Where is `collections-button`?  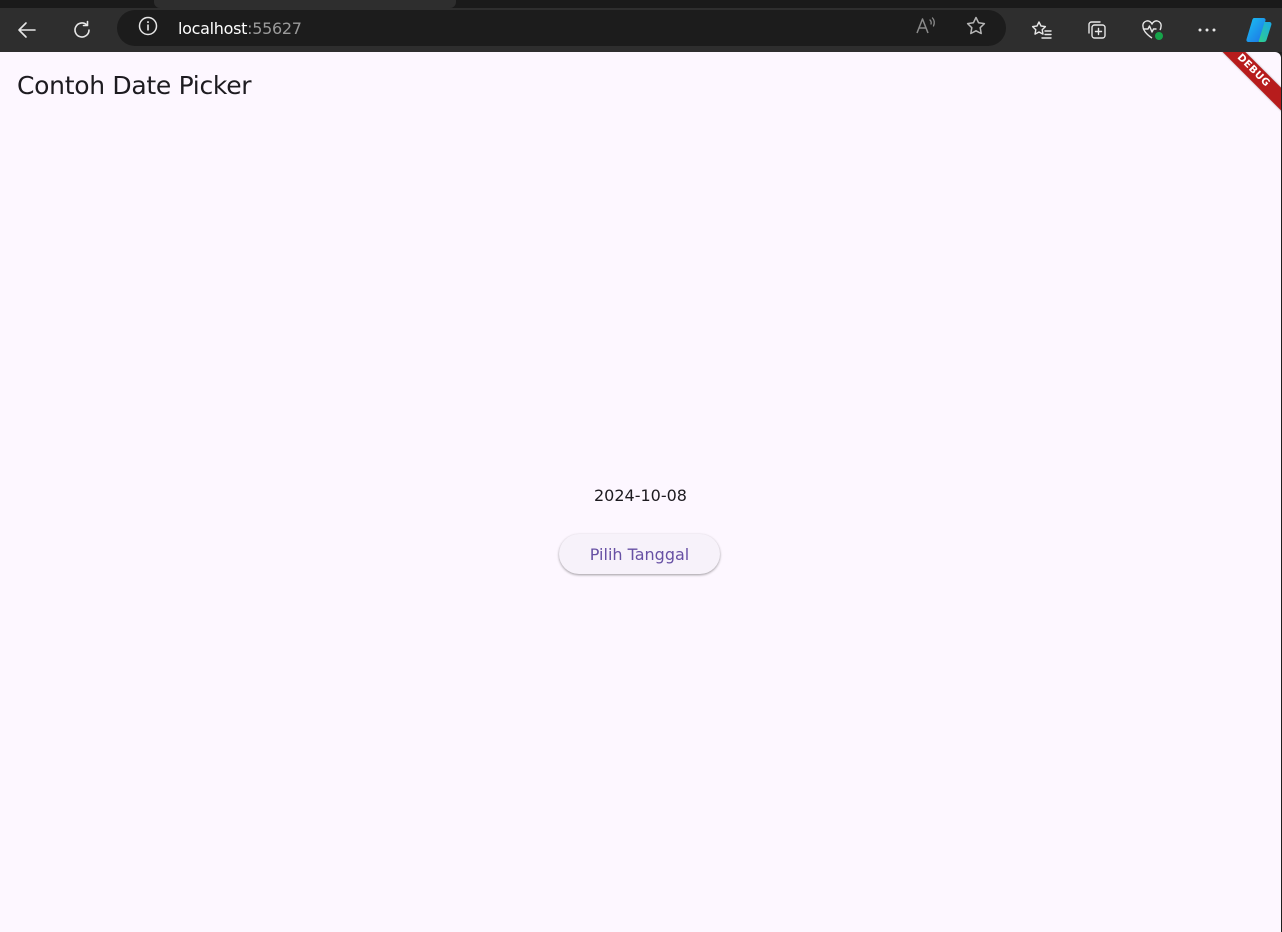 collections-button is located at coordinates (1097, 30).